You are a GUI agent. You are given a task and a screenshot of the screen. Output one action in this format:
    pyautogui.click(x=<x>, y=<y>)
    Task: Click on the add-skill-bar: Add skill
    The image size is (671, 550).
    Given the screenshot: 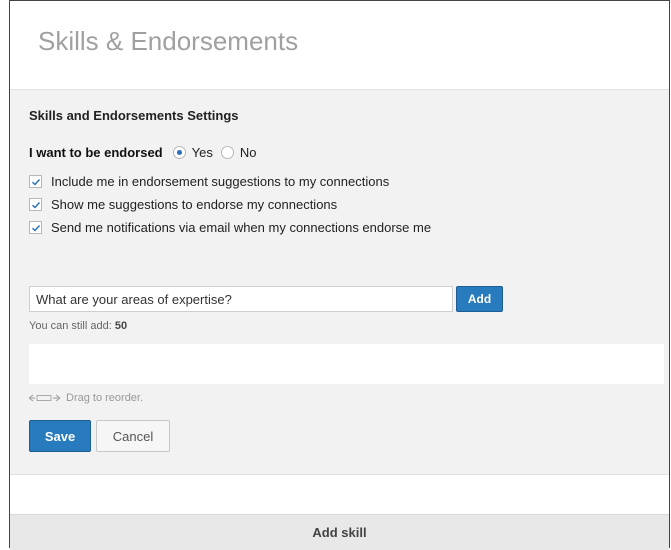 What is the action you would take?
    pyautogui.click(x=339, y=532)
    